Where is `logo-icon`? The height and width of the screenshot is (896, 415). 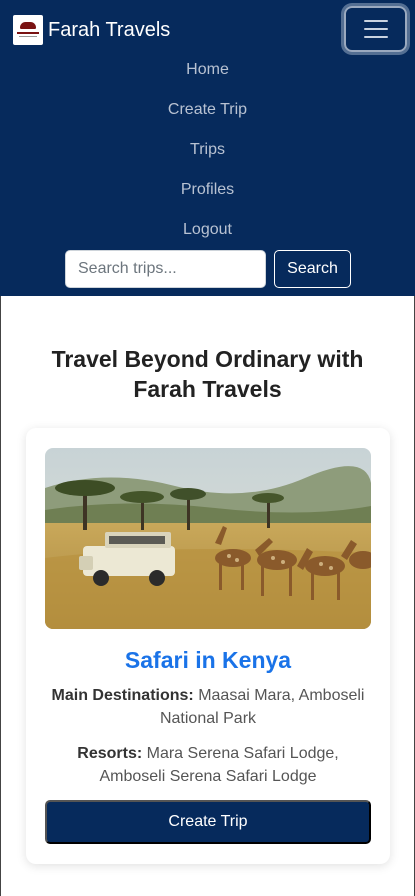 logo-icon is located at coordinates (28, 30).